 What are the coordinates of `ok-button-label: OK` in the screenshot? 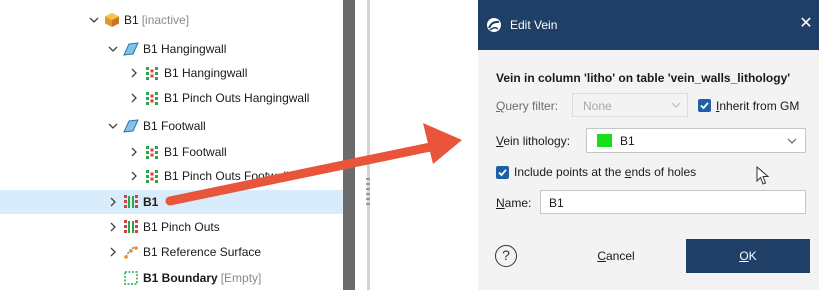 It's located at (748, 256).